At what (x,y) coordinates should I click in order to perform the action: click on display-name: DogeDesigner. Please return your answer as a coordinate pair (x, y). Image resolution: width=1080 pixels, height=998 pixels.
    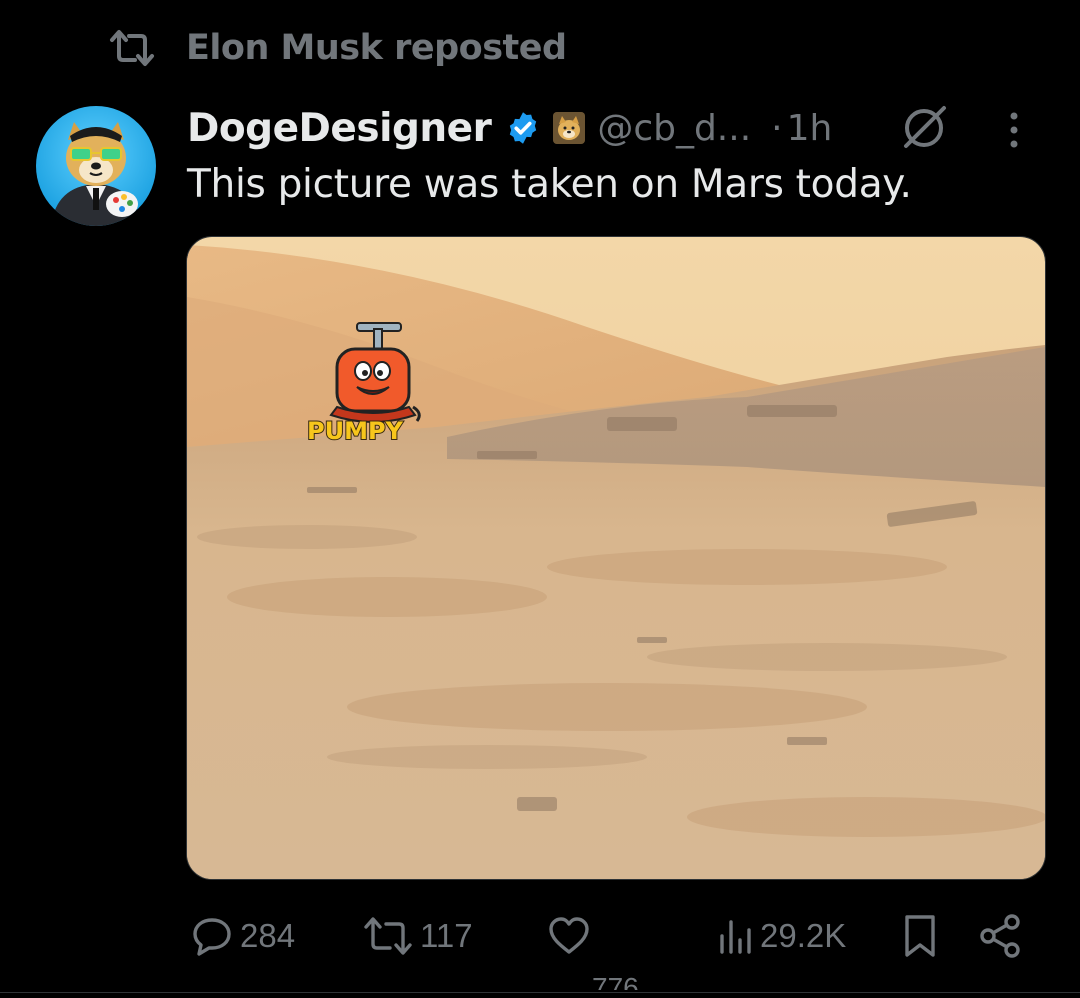
    Looking at the image, I should click on (339, 128).